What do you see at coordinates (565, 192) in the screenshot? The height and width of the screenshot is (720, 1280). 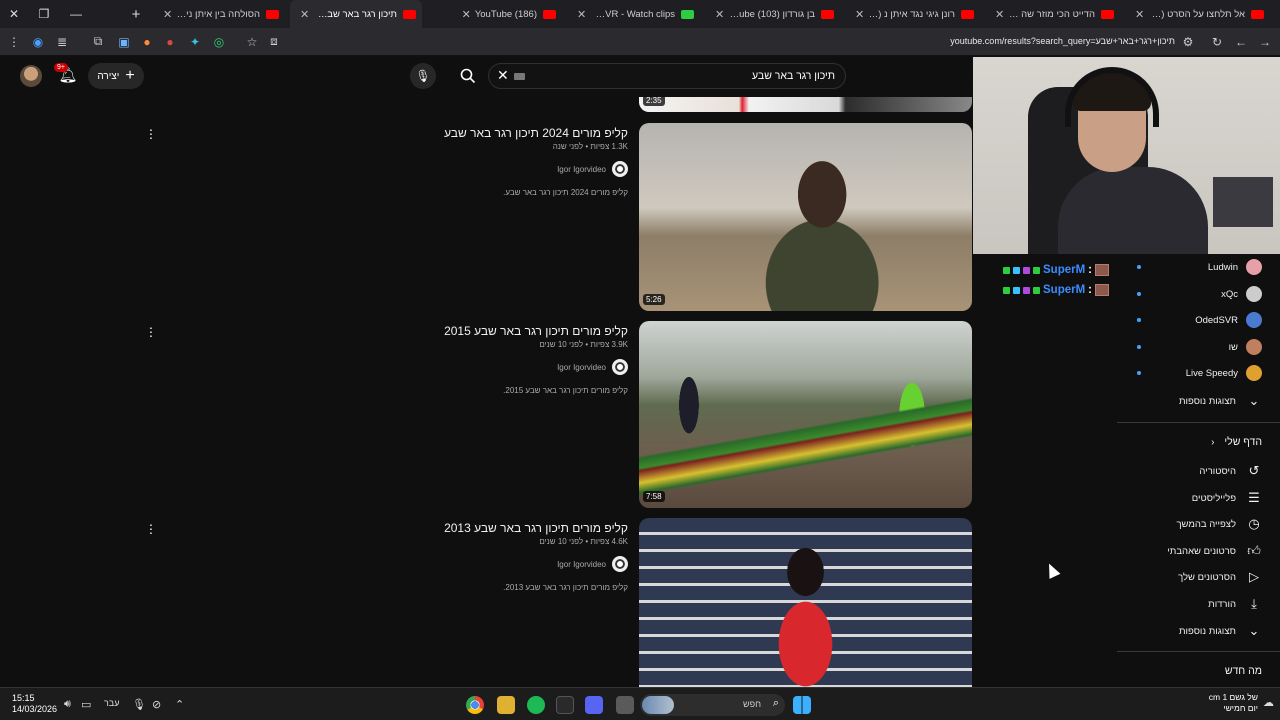 I see `video-description: קליפ מורים 2024 תיכון רגר באר שבע.` at bounding box center [565, 192].